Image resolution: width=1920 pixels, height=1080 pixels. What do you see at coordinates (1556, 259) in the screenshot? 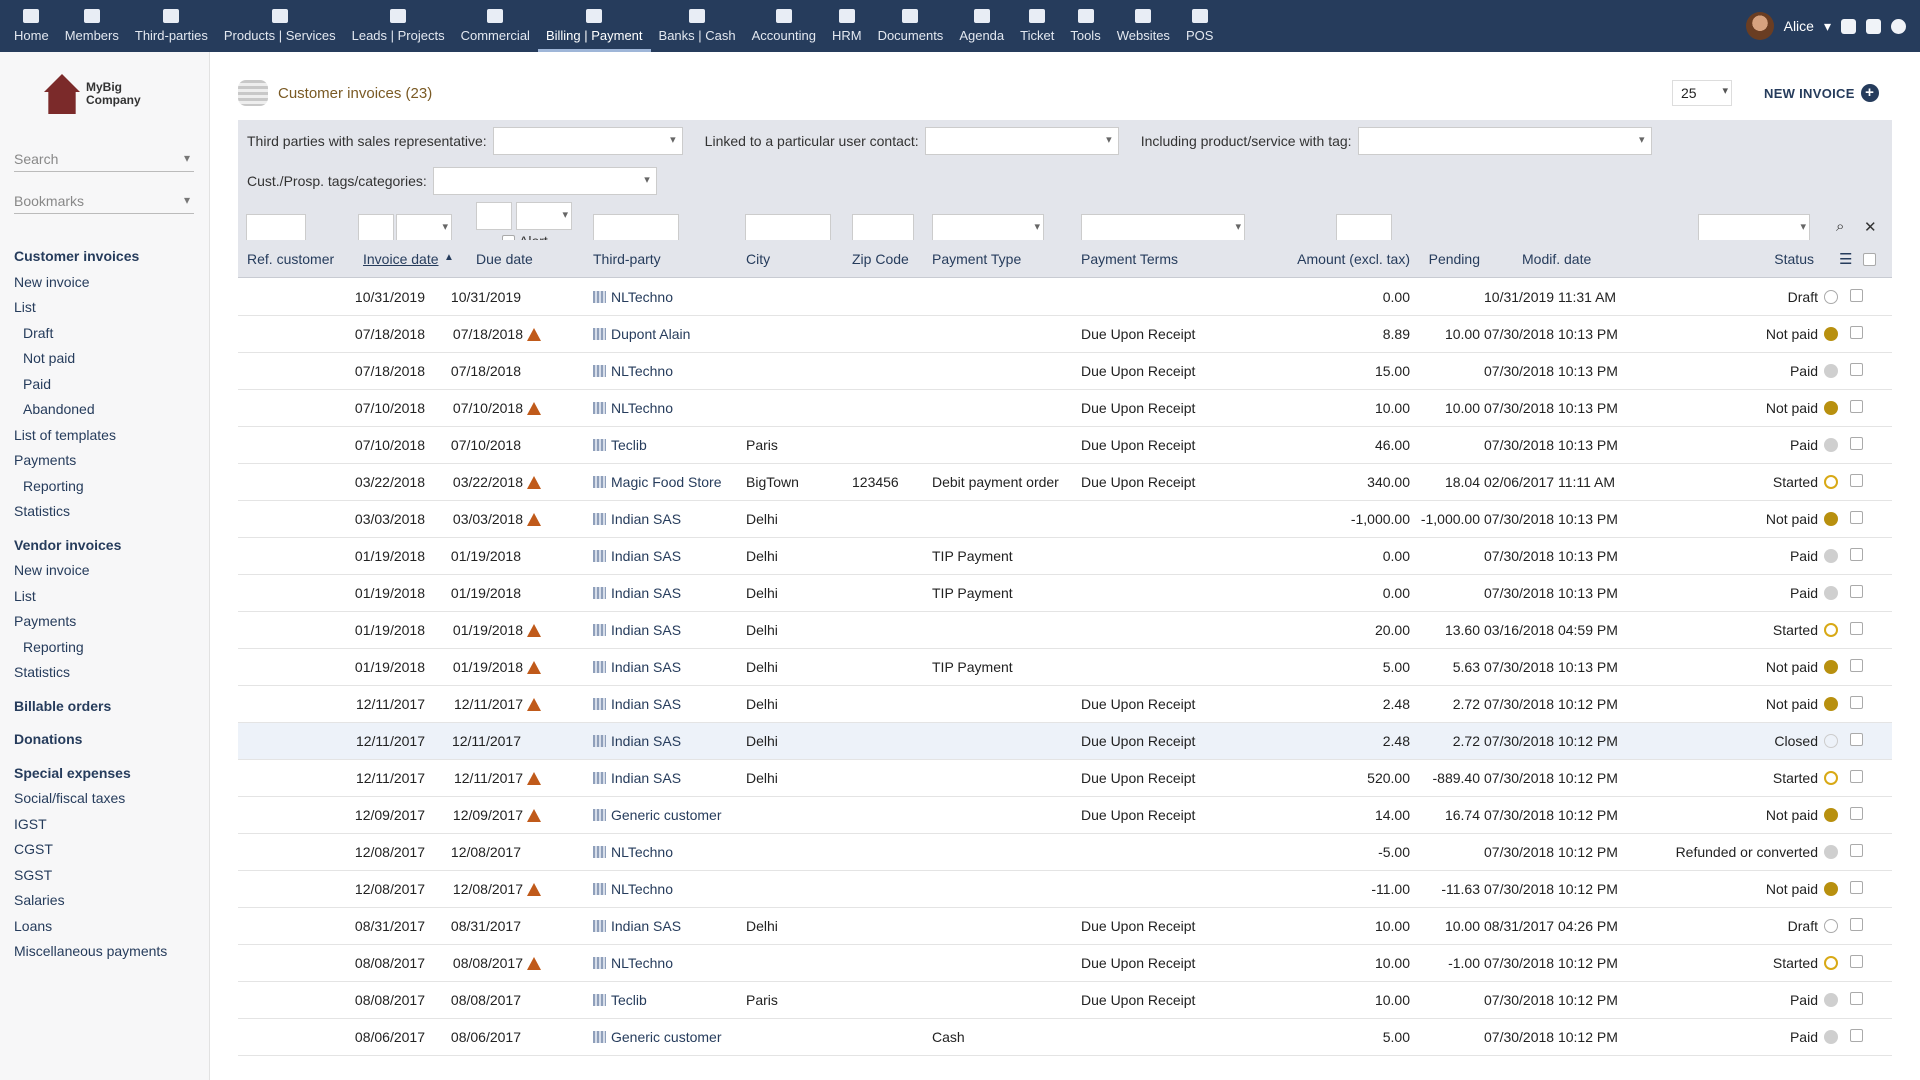
I see `col-modif-date: Modif. date` at bounding box center [1556, 259].